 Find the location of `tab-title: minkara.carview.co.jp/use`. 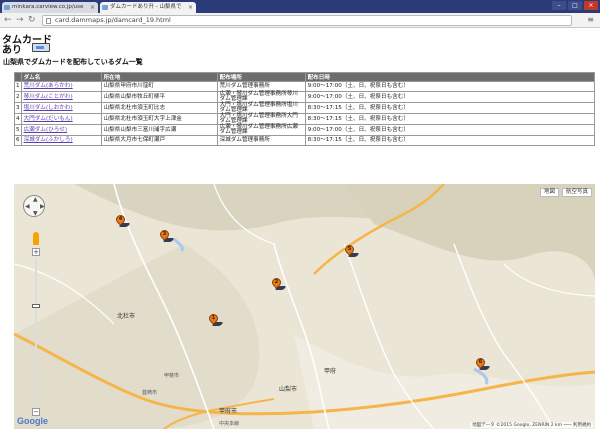

tab-title: minkara.carview.co.jp/use is located at coordinates (48, 7).